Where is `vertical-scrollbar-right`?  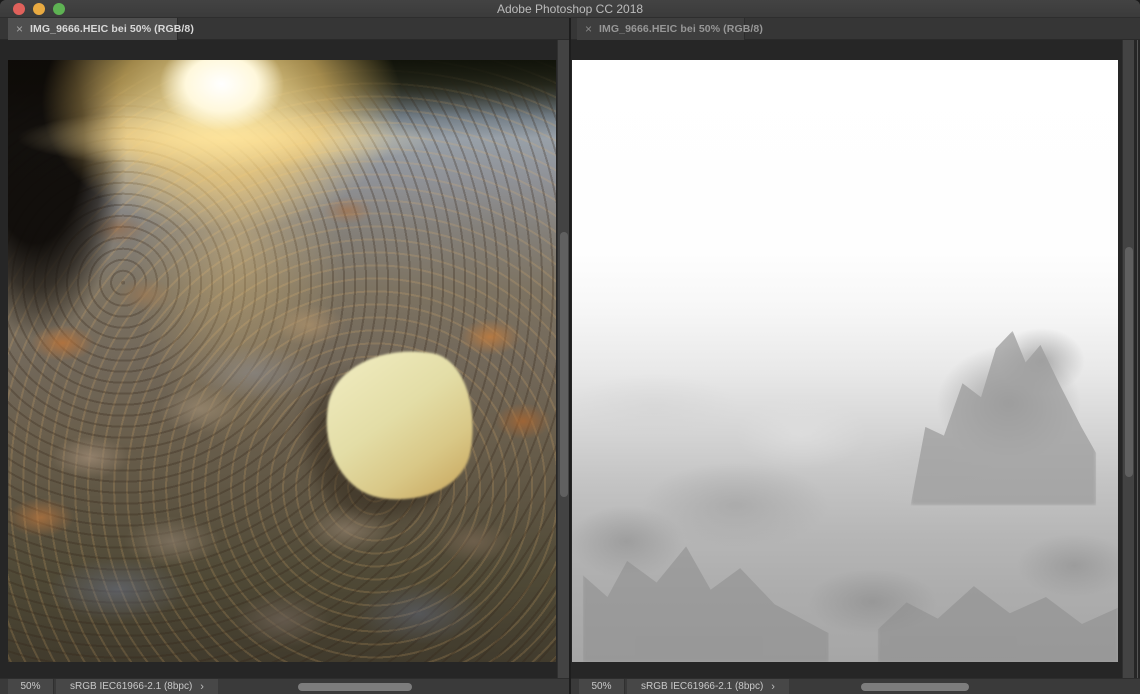 vertical-scrollbar-right is located at coordinates (1128, 359).